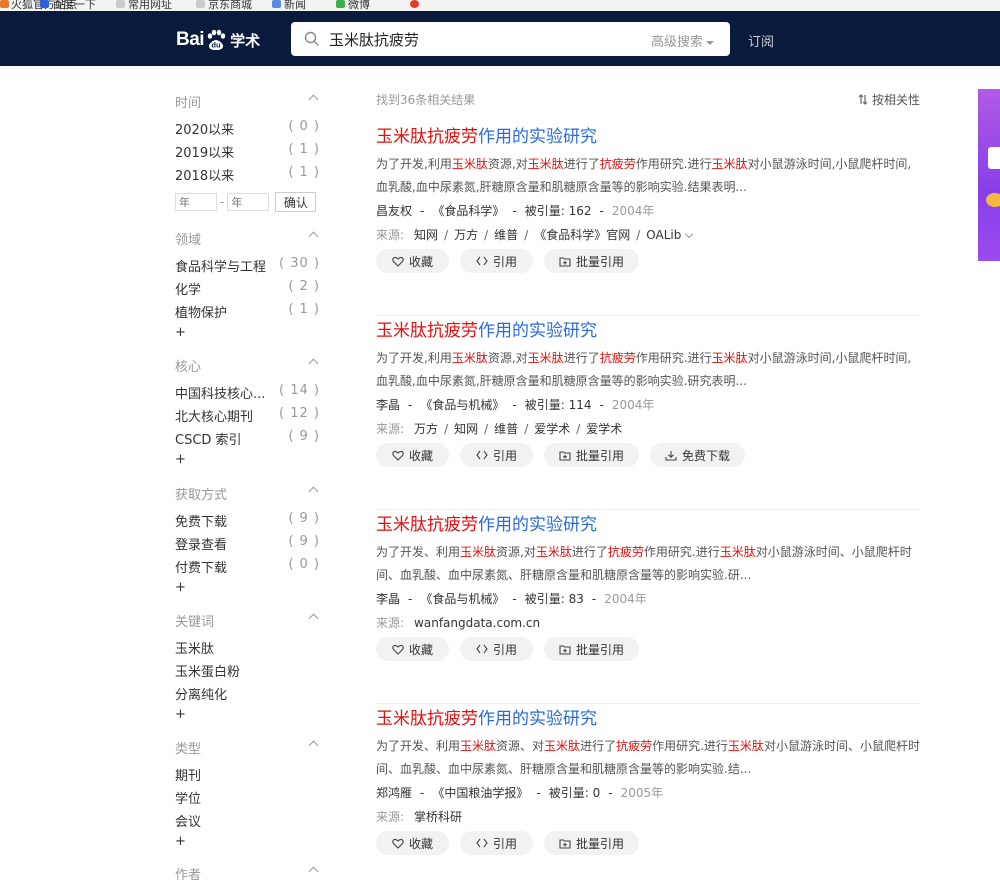 The width and height of the screenshot is (1000, 880). I want to click on facet-item: 付费下载 ( 0 ), so click(247, 566).